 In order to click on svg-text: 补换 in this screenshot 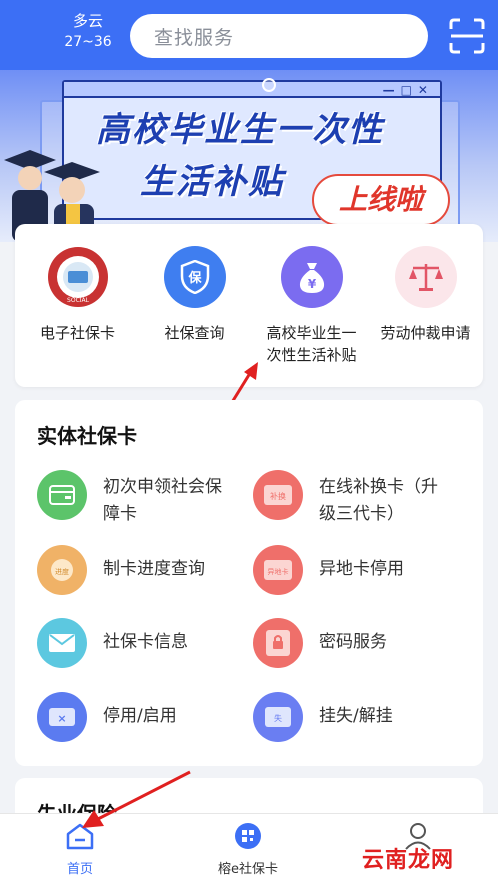, I will do `click(278, 496)`.